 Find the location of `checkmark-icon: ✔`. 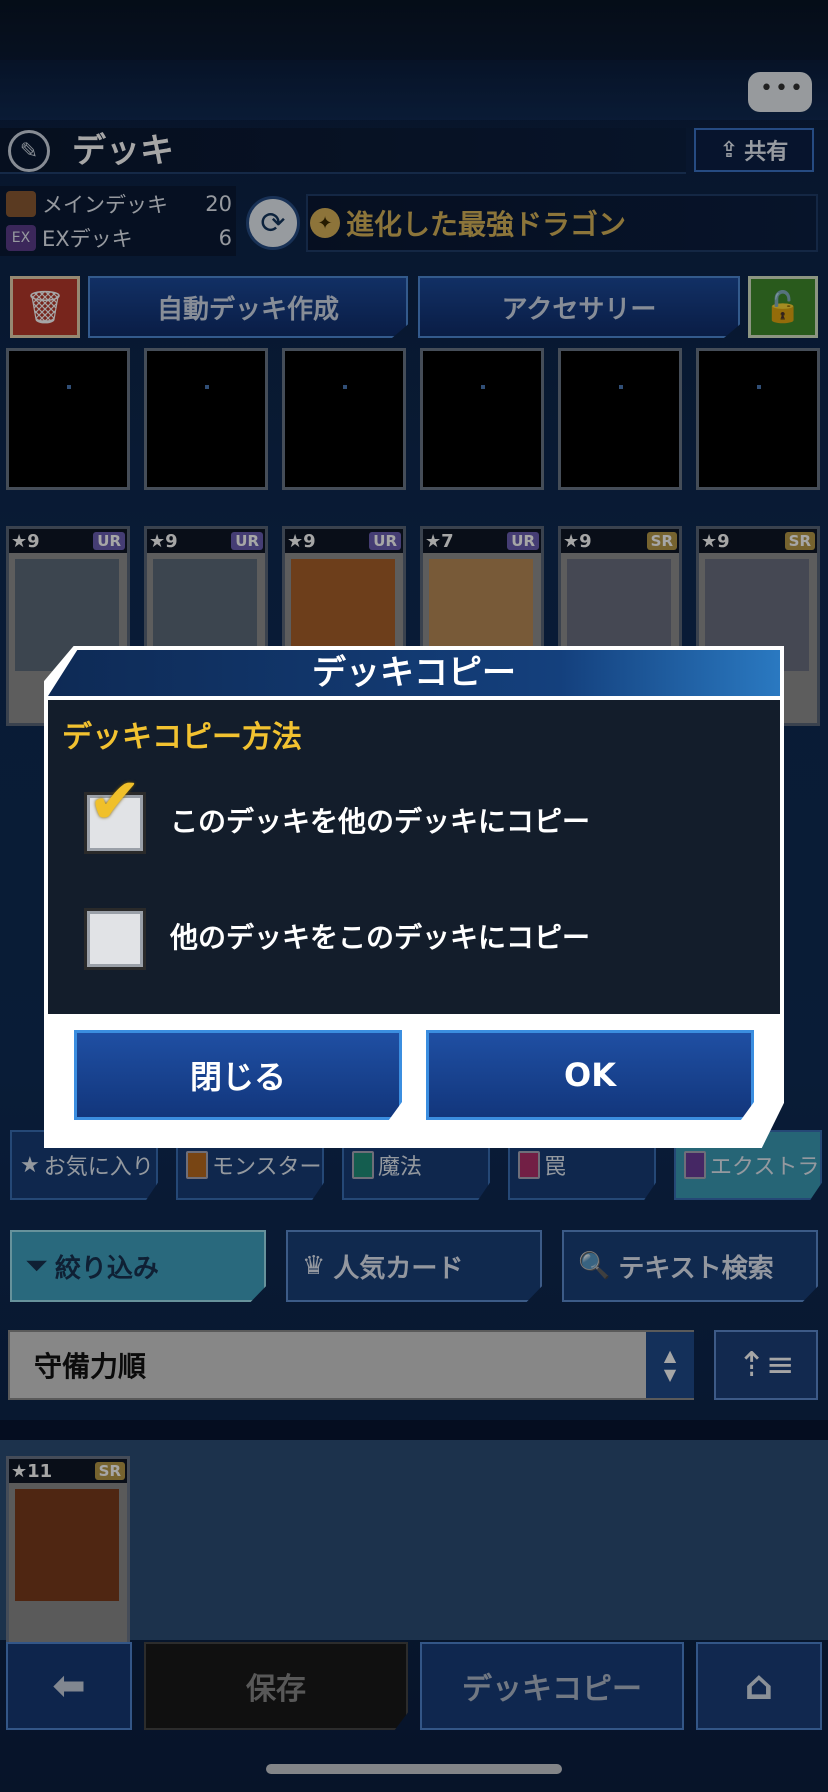

checkmark-icon: ✔ is located at coordinates (115, 802).